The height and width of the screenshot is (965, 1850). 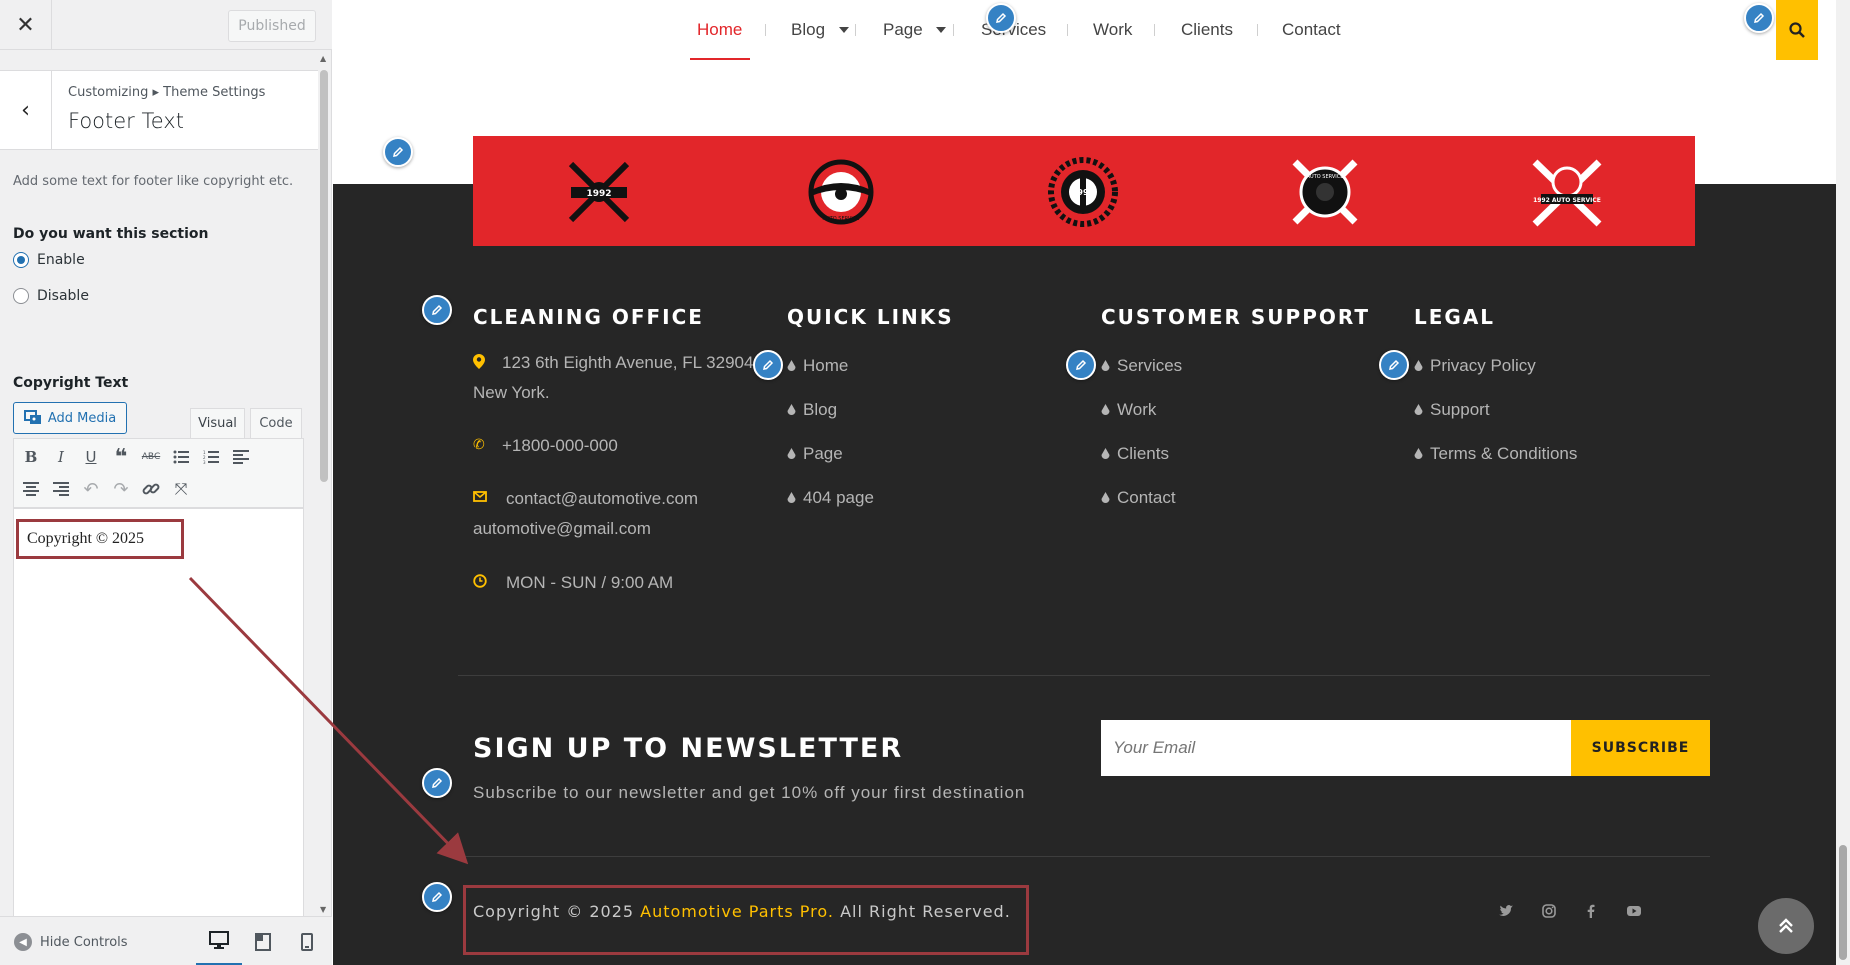 What do you see at coordinates (1567, 193) in the screenshot?
I see `partner-logo-5: 1992 AUTO SERVICE` at bounding box center [1567, 193].